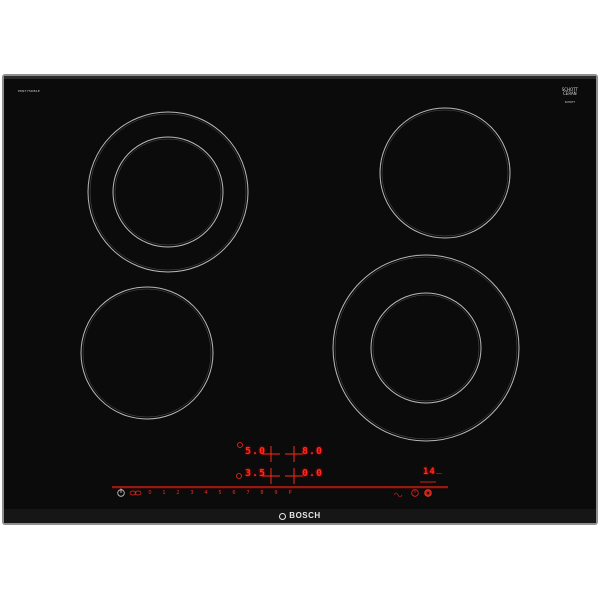 The image size is (600, 600). I want to click on slider-level: 1, so click(164, 493).